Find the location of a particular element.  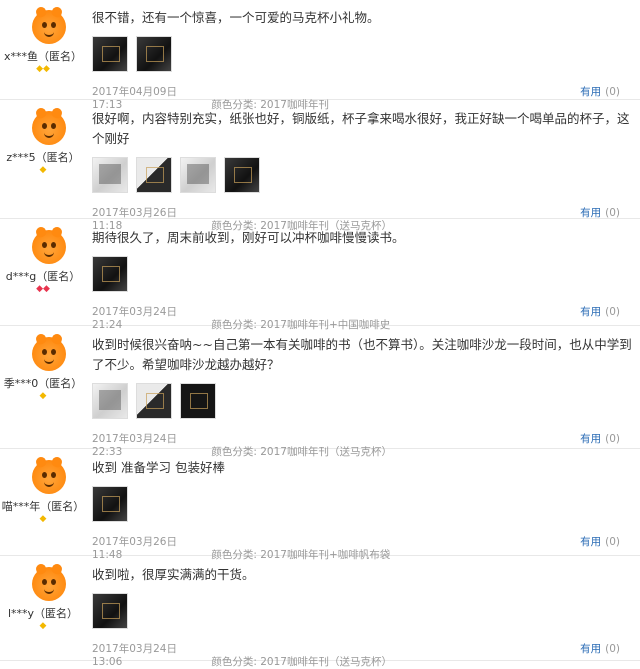

reviewer-name: l***y（匿名） is located at coordinates (43, 613).